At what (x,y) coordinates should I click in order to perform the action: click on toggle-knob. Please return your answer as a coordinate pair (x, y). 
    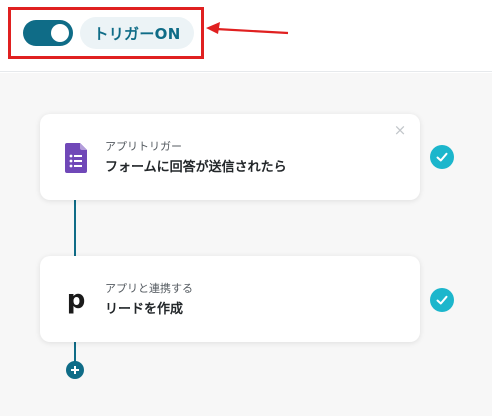
    Looking at the image, I should click on (60, 33).